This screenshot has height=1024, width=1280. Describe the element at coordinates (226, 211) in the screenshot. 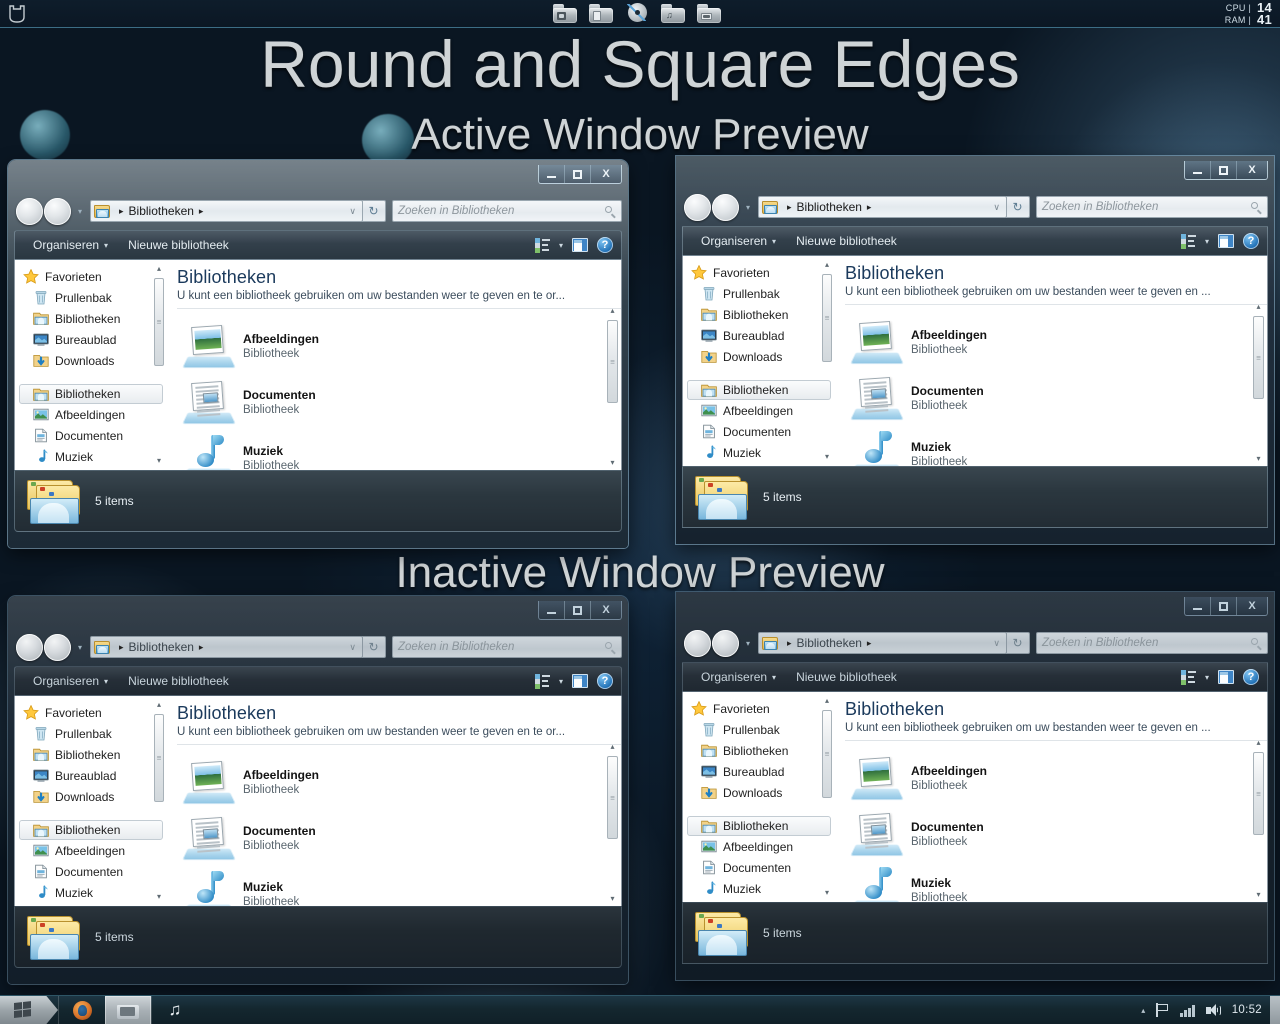

I see `address-bar: ▸ Bibliotheken ▸ ∨` at that location.